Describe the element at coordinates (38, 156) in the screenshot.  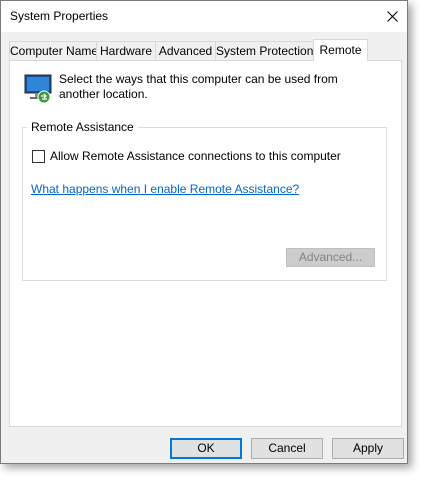
I see `allow-remote-assistance-checkbox` at that location.